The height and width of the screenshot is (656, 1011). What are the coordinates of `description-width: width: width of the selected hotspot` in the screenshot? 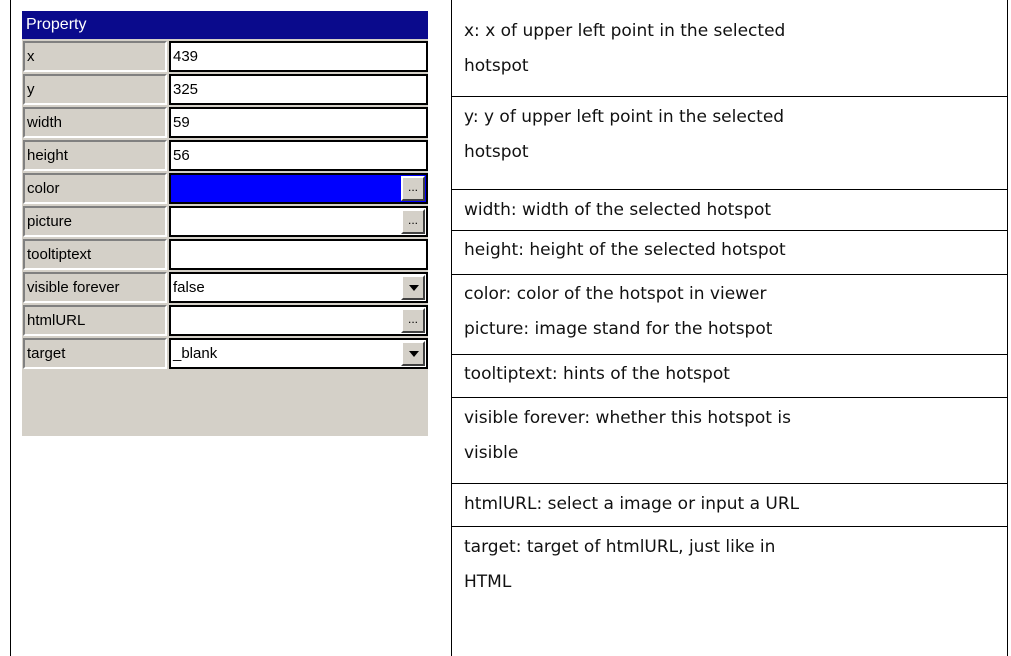 It's located at (729, 210).